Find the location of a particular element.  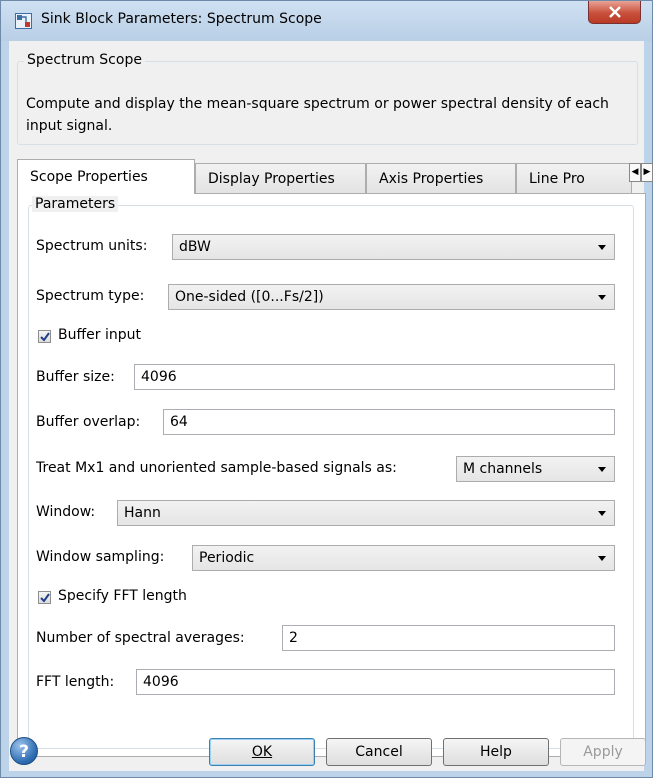

ok-button-label: OK is located at coordinates (262, 752).